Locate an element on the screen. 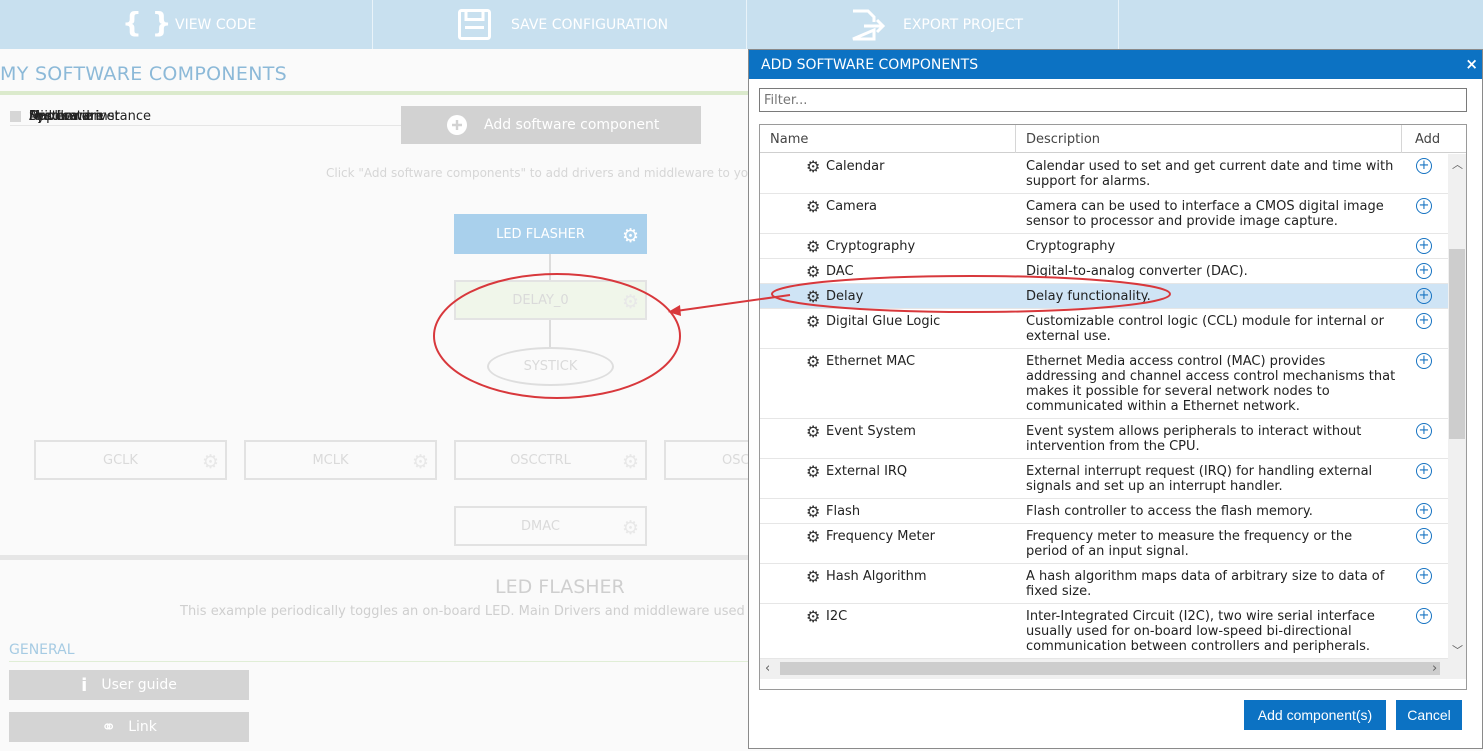  table-row: ⚙ DAC Digital-to-analog converter (DAC). + is located at coordinates (1104, 271).